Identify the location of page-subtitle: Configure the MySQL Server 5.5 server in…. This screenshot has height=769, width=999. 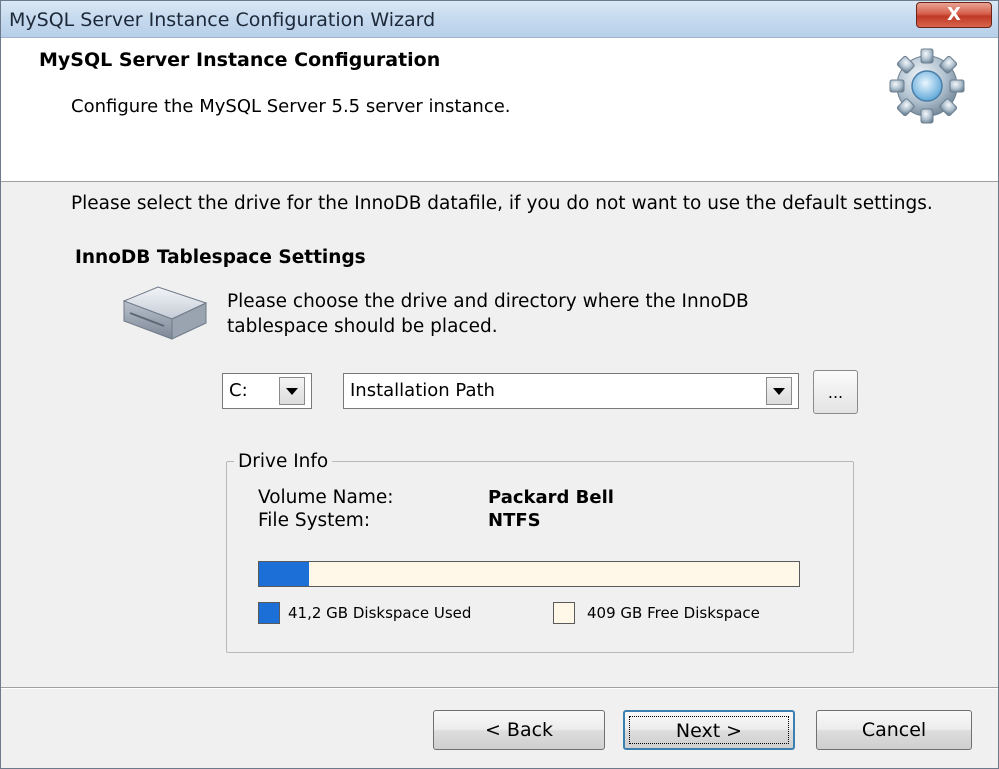
(291, 106).